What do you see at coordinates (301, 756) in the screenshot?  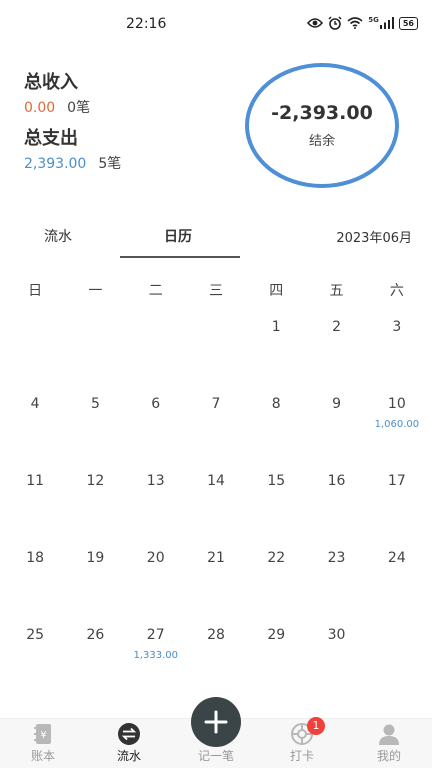 I see `nav-checkin-label: 打卡` at bounding box center [301, 756].